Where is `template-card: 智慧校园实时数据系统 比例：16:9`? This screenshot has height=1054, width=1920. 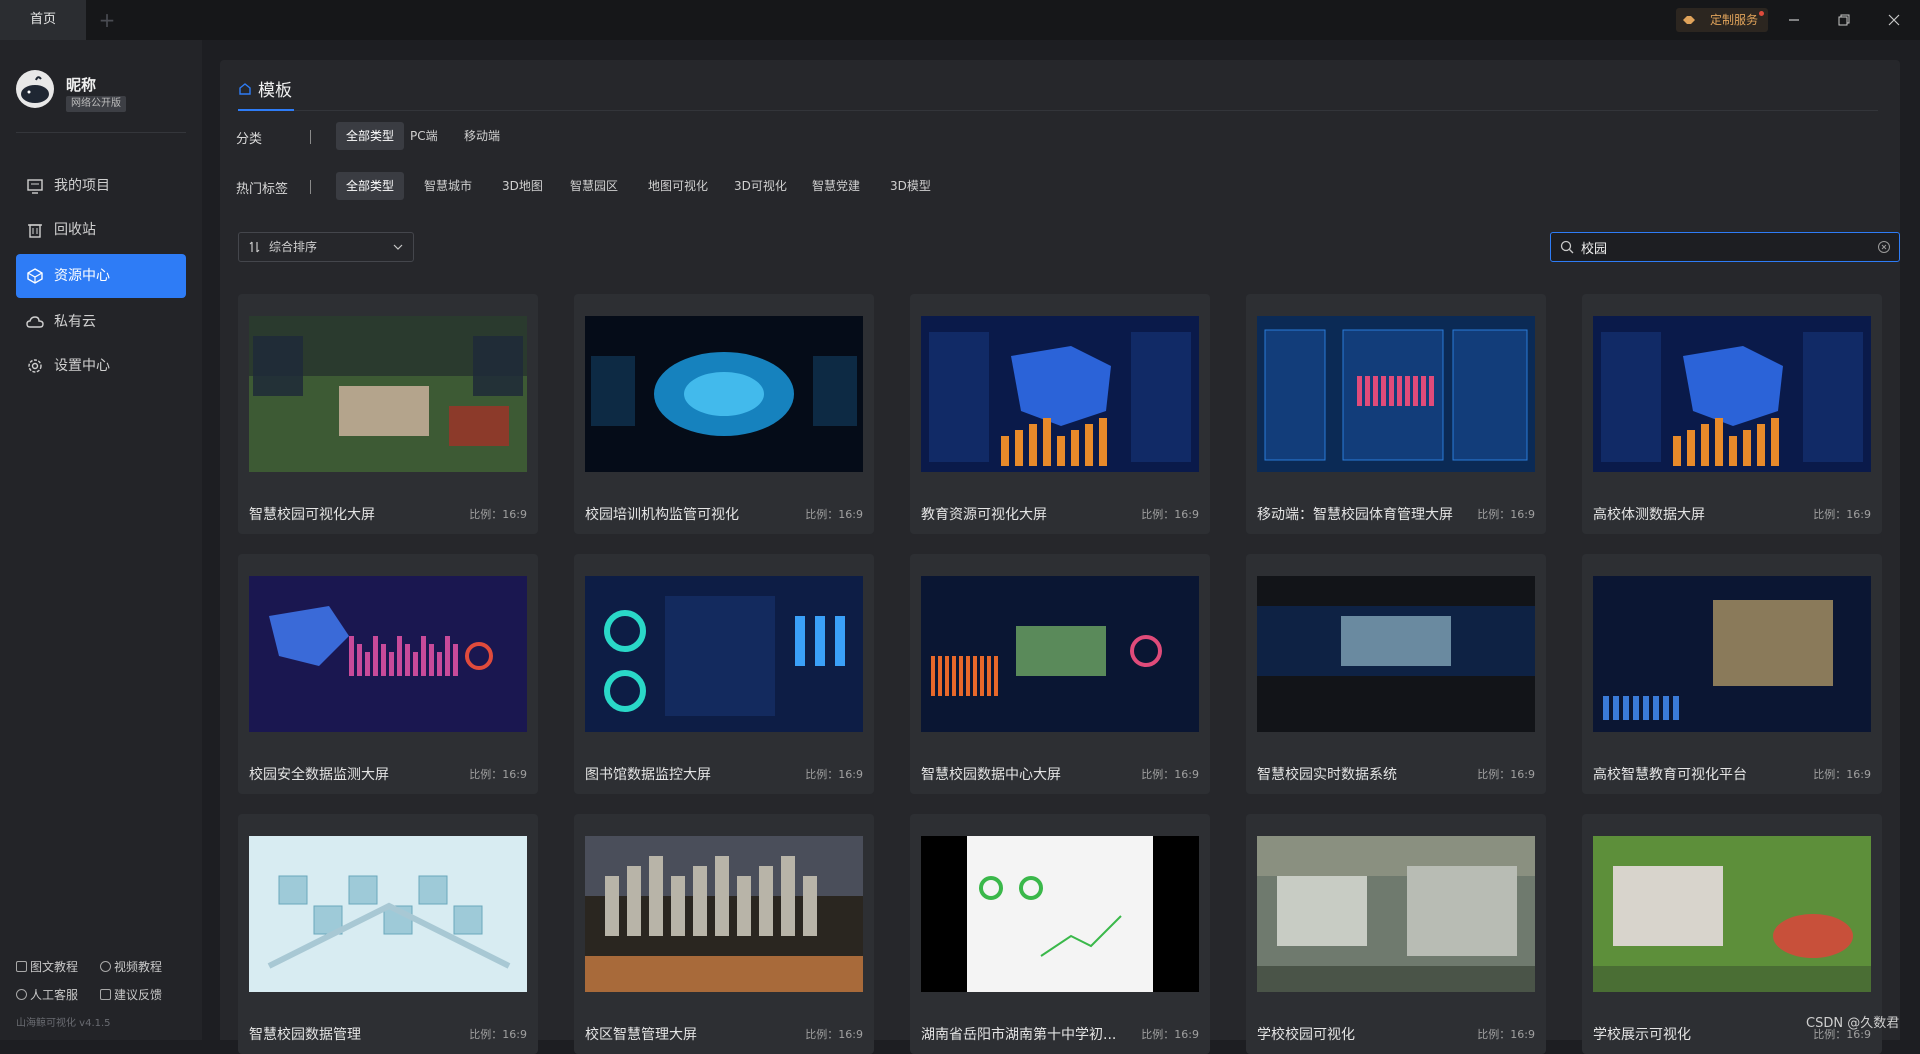 template-card: 智慧校园实时数据系统 比例：16:9 is located at coordinates (1396, 674).